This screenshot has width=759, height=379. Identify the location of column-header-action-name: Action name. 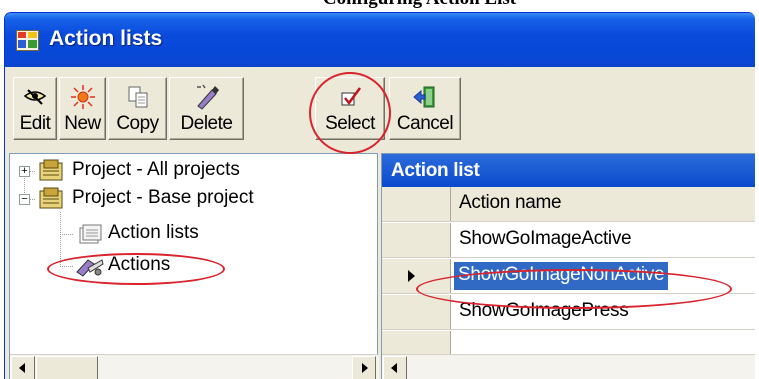
(510, 203).